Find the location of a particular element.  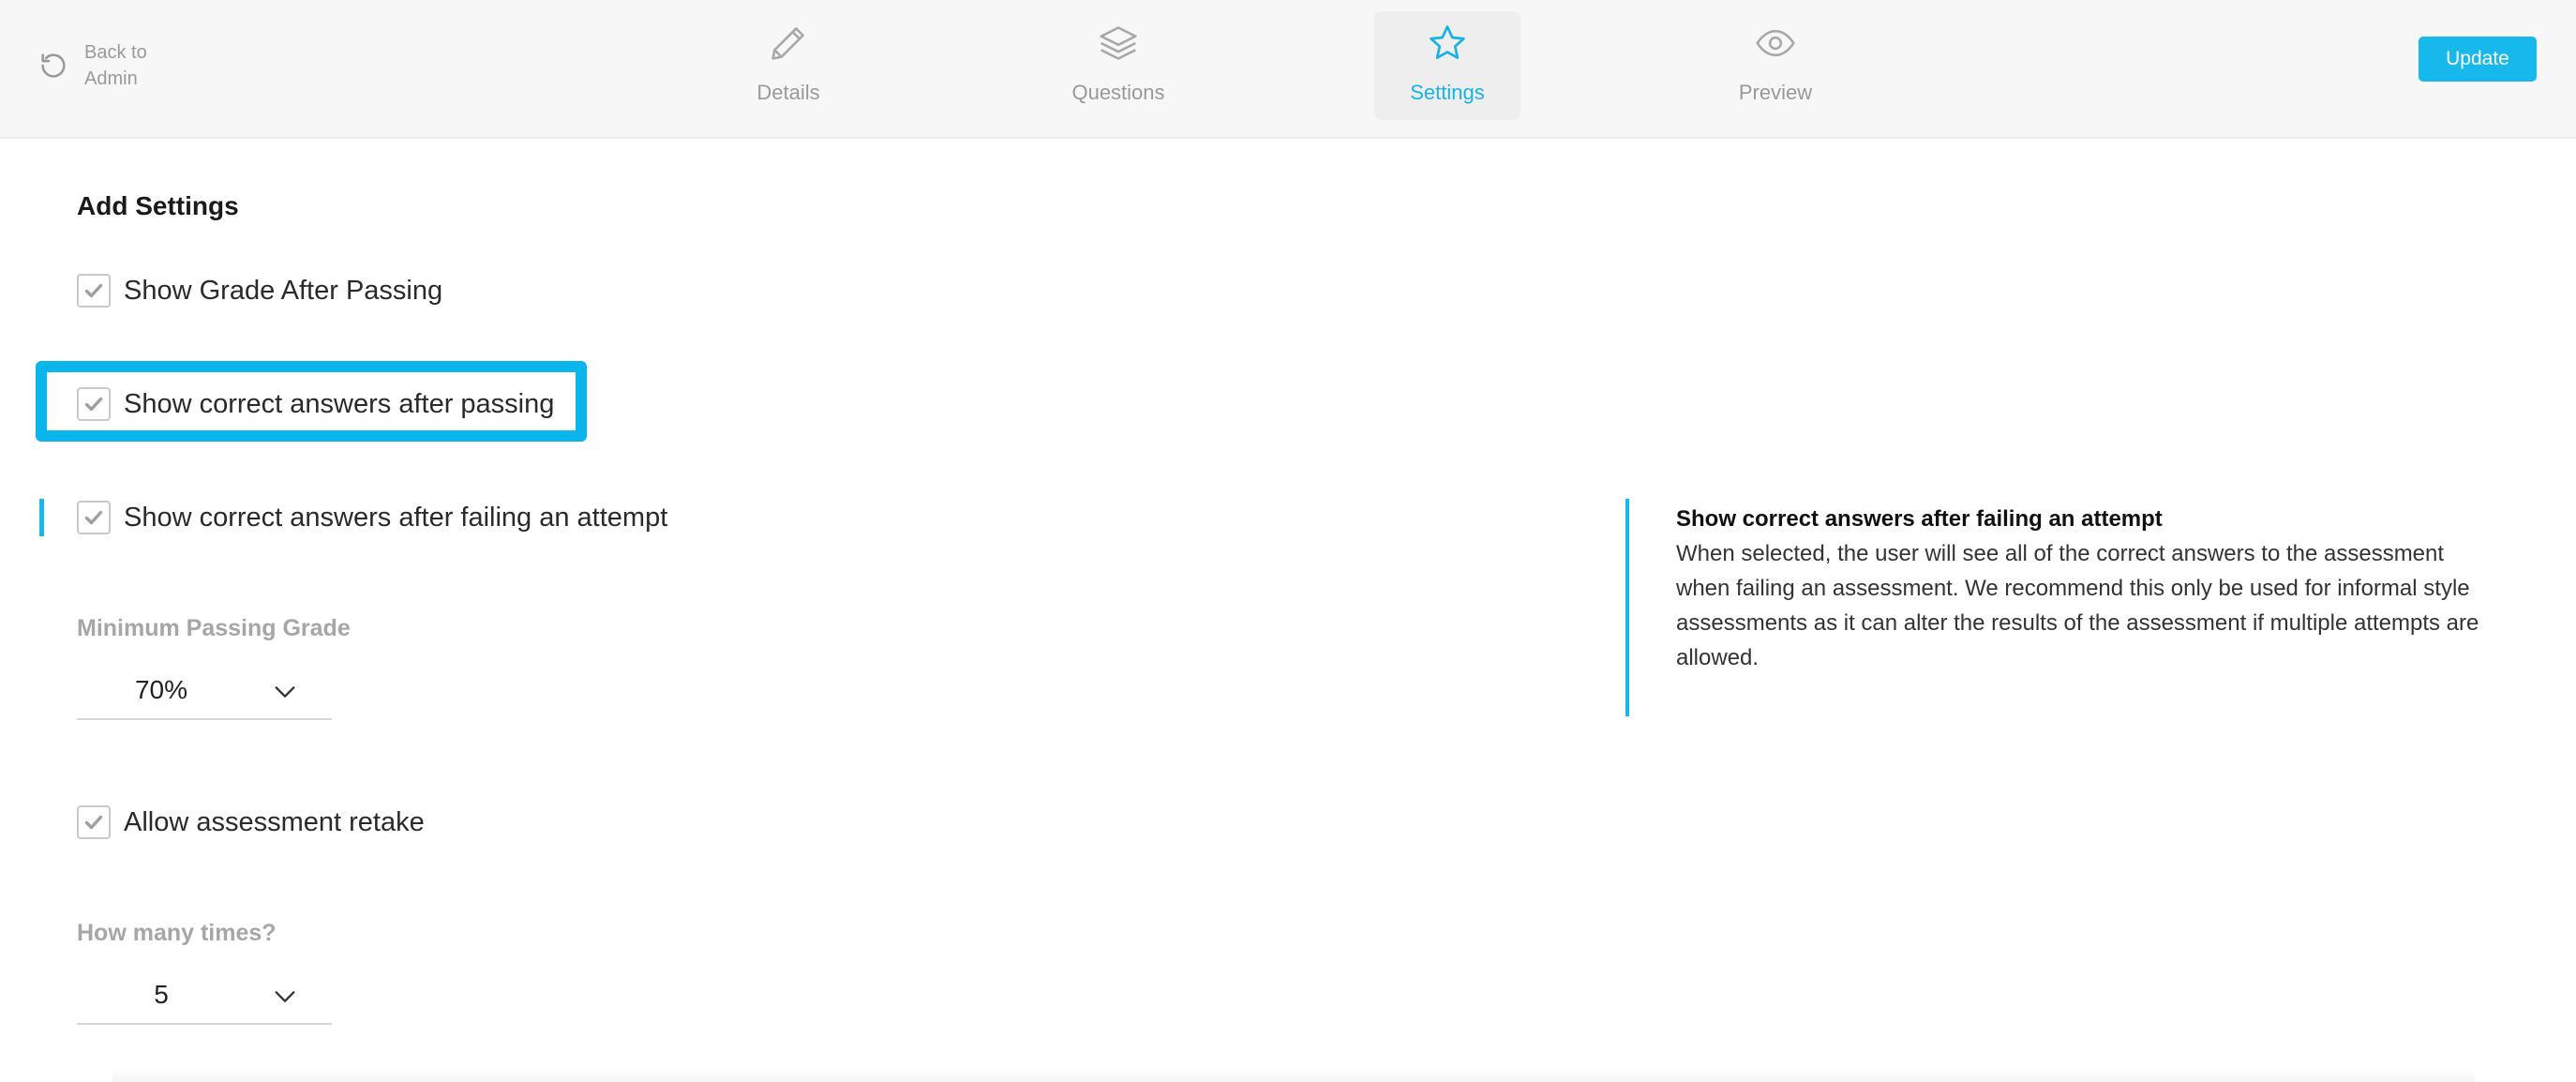

option-label: Allow assessment retake is located at coordinates (275, 821).